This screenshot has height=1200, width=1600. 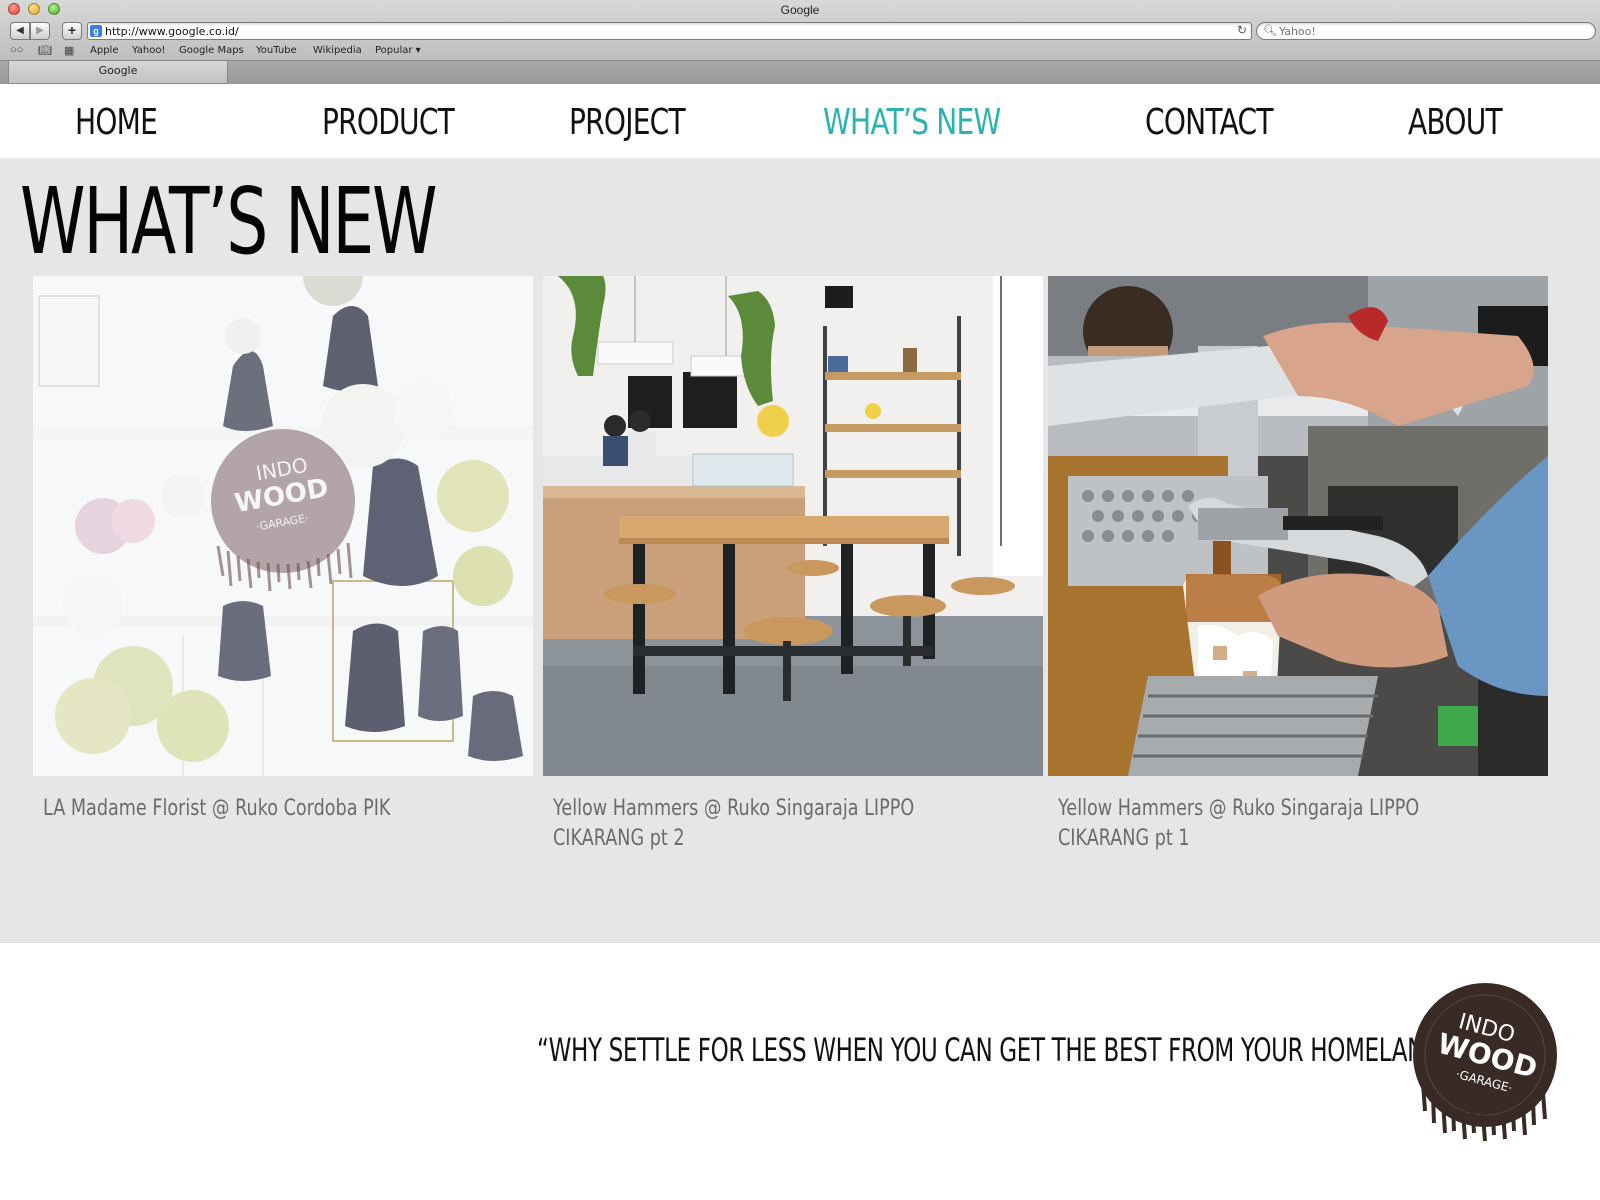 I want to click on window-title: Google, so click(x=800, y=10).